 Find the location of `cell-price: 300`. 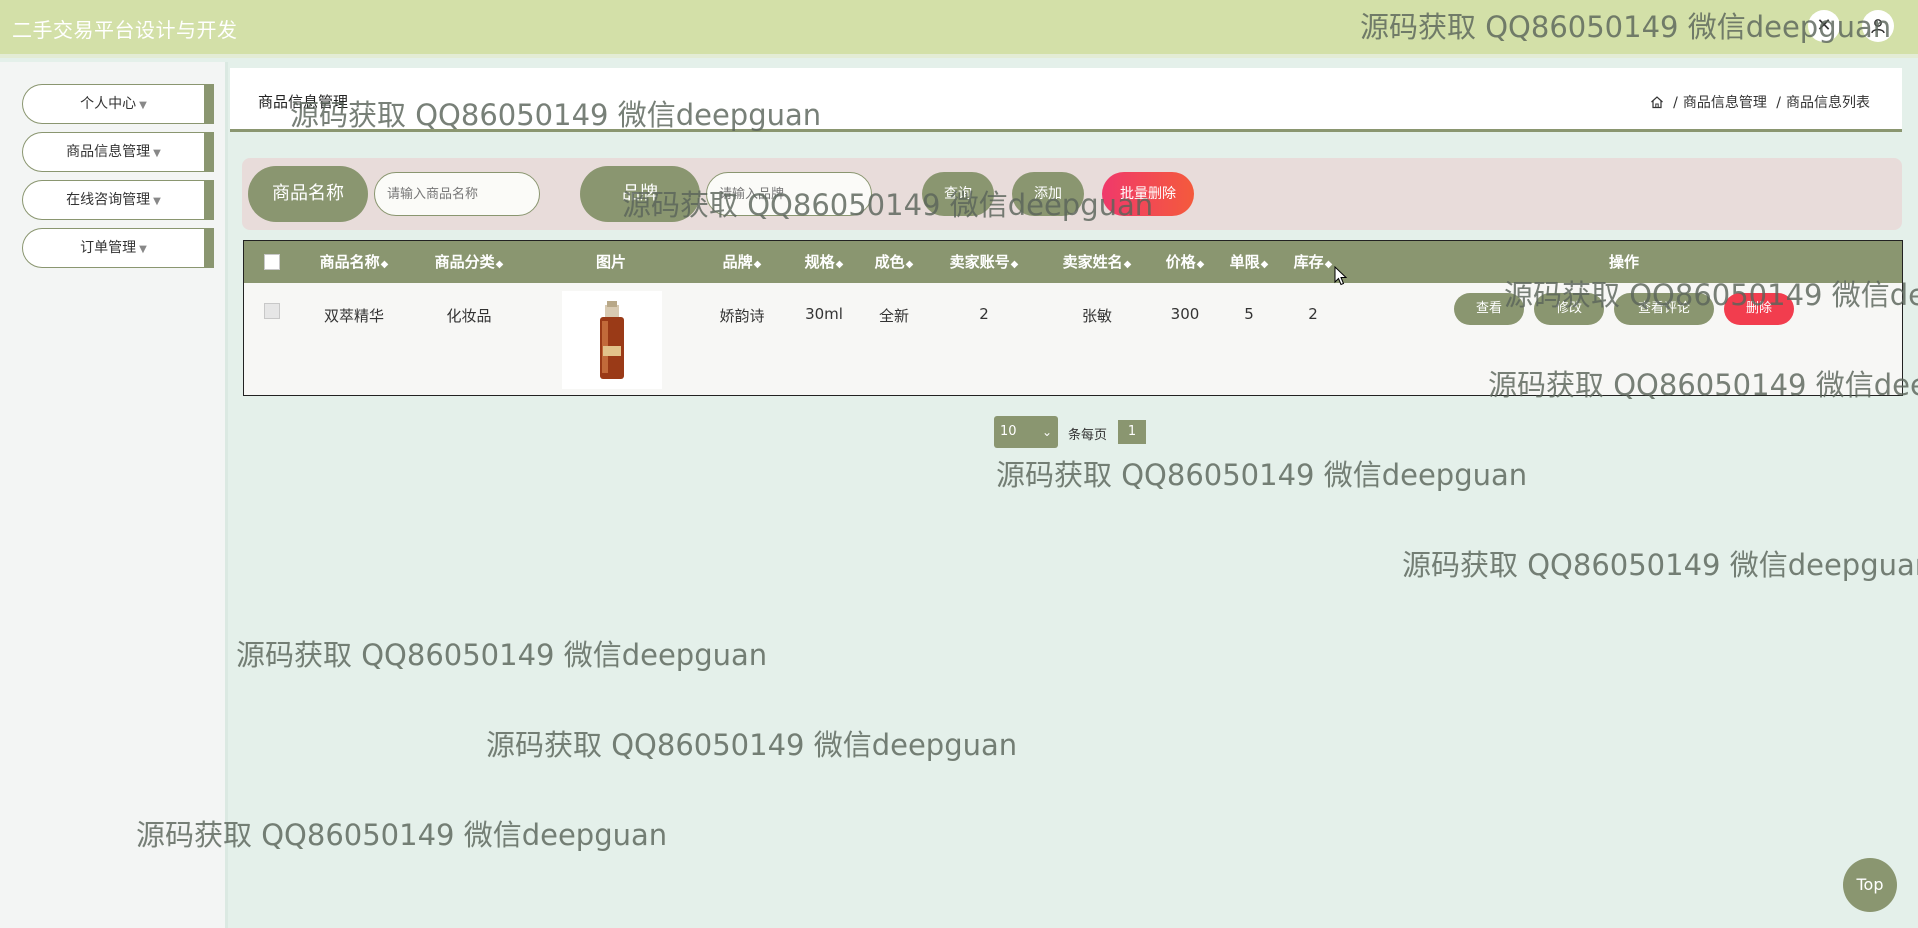

cell-price: 300 is located at coordinates (1185, 314).